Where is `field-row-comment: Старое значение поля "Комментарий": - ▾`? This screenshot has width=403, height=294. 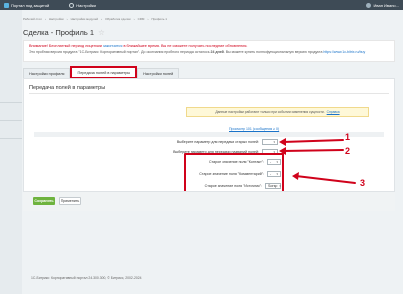
field-row-comment: Старое значение поля "Комментарий": - ▾ is located at coordinates (240, 174).